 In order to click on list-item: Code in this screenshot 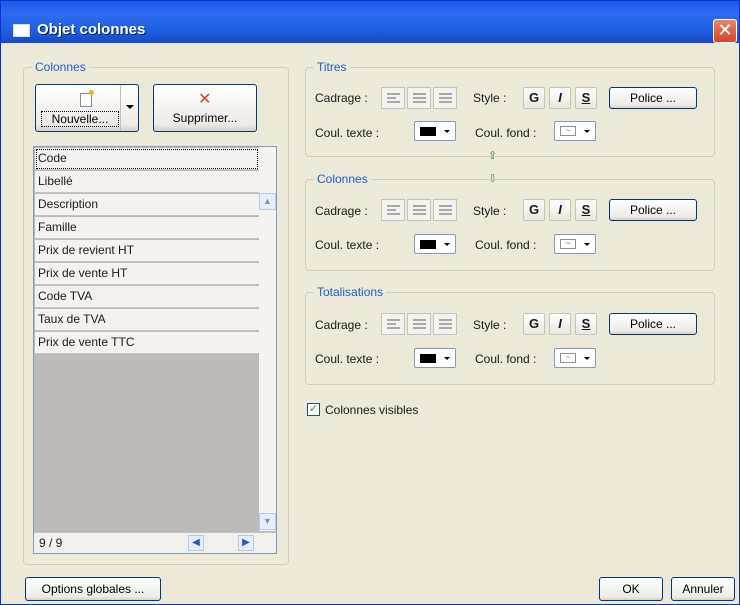, I will do `click(147, 159)`.